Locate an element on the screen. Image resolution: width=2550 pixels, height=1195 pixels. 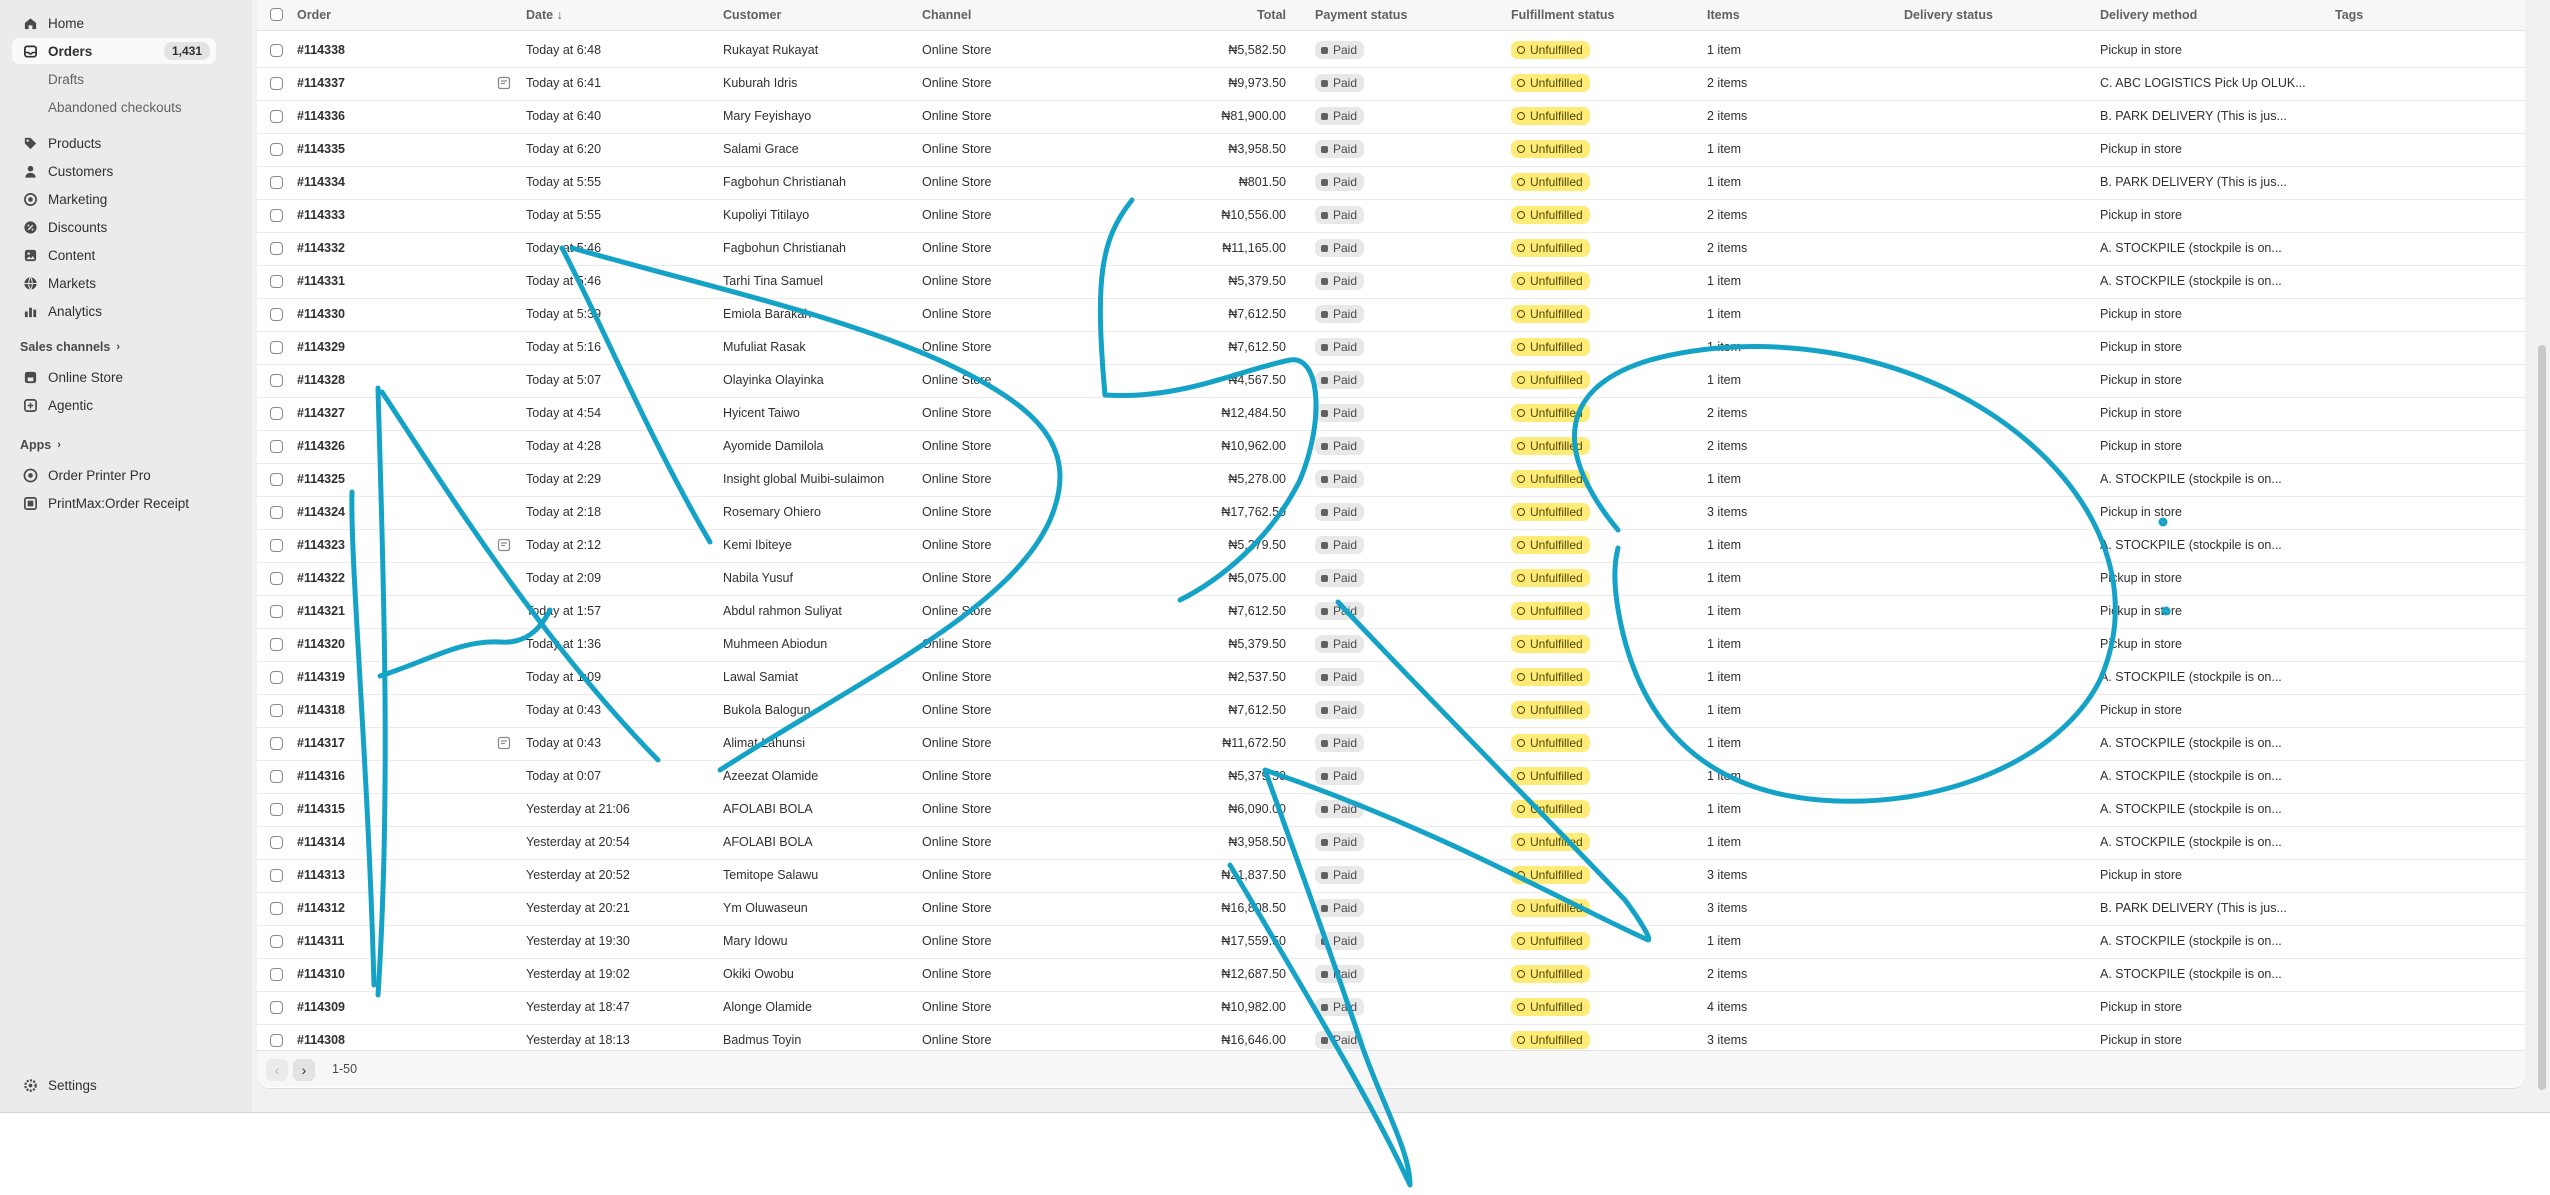
sidebar-item-printmax: PrintMax:Order Receipt is located at coordinates (114, 503).